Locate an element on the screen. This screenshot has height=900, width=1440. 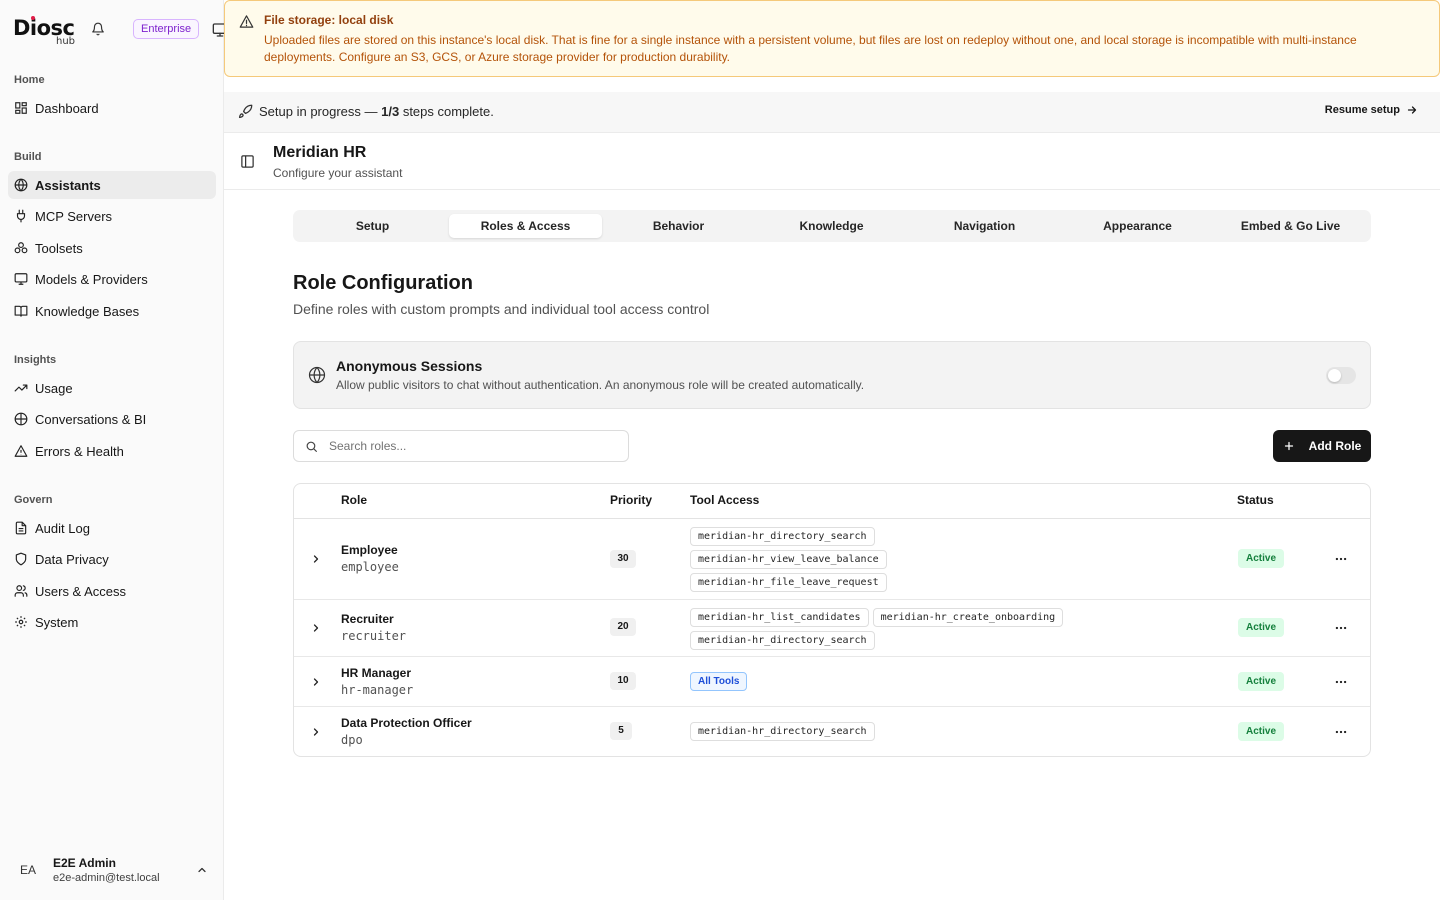
role-slug: hr-manager is located at coordinates (377, 690).